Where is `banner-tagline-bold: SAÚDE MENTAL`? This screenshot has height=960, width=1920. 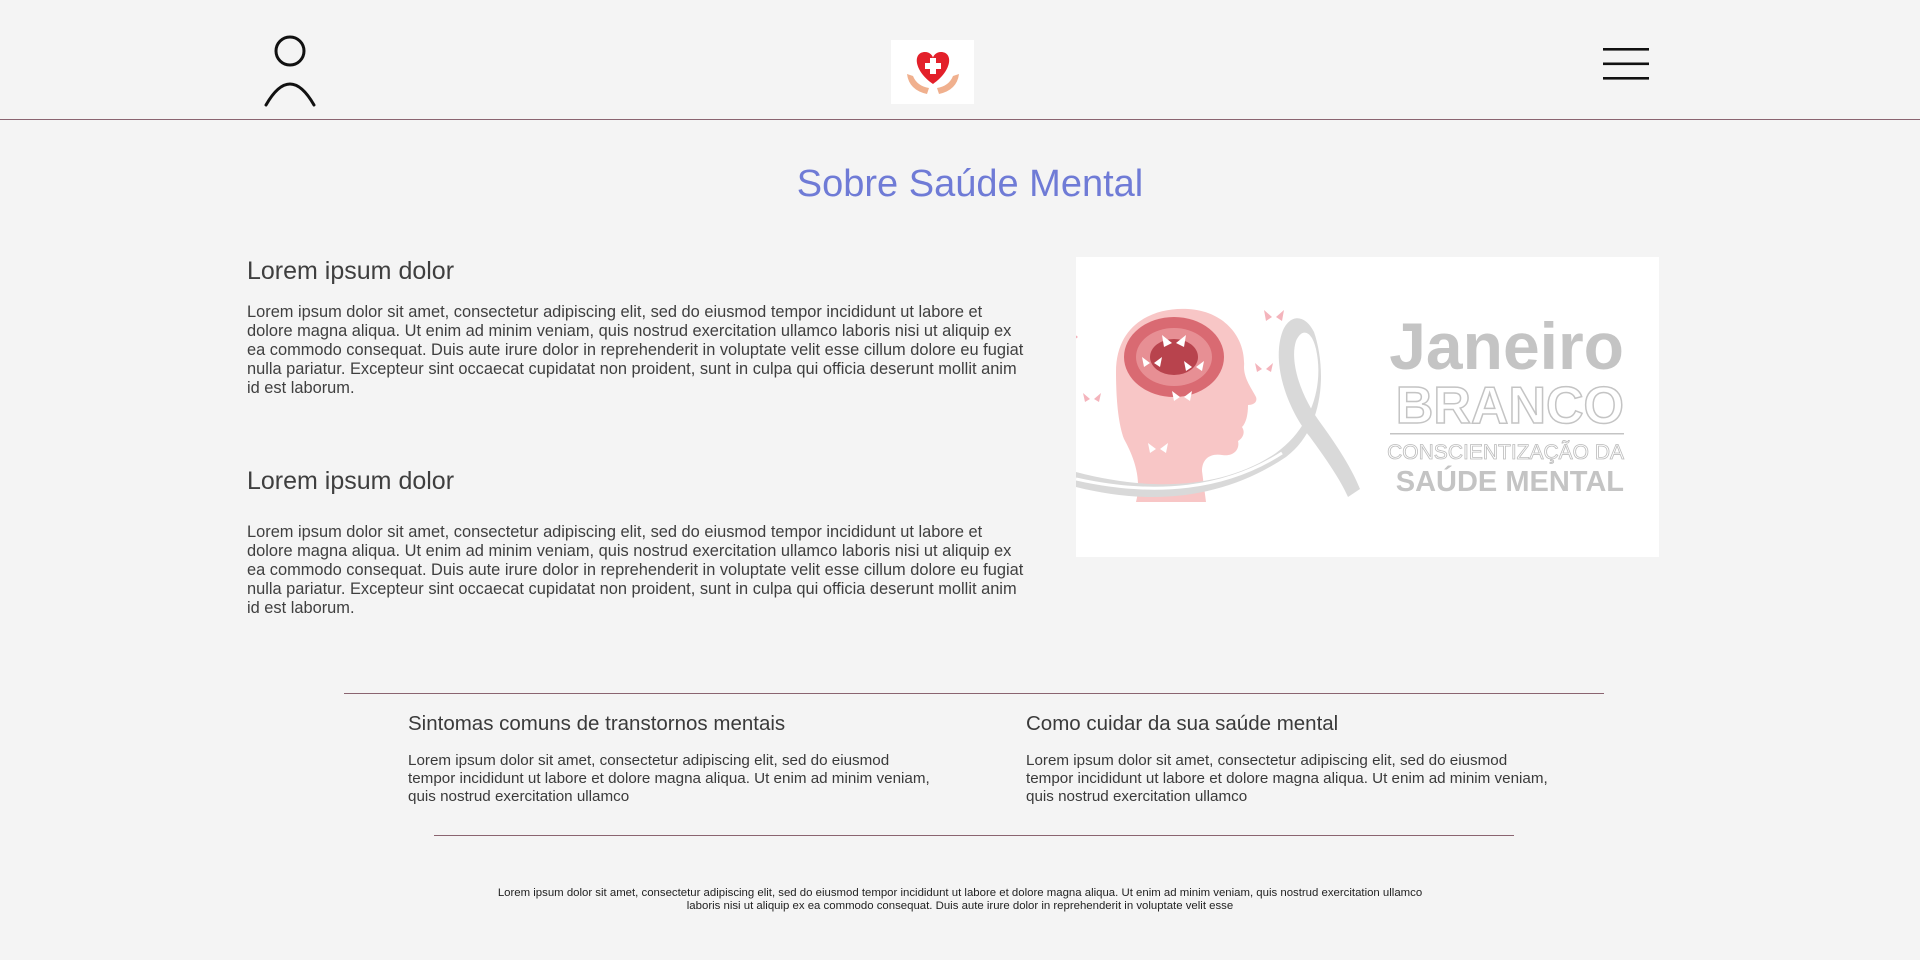
banner-tagline-bold: SAÚDE MENTAL is located at coordinates (1510, 481).